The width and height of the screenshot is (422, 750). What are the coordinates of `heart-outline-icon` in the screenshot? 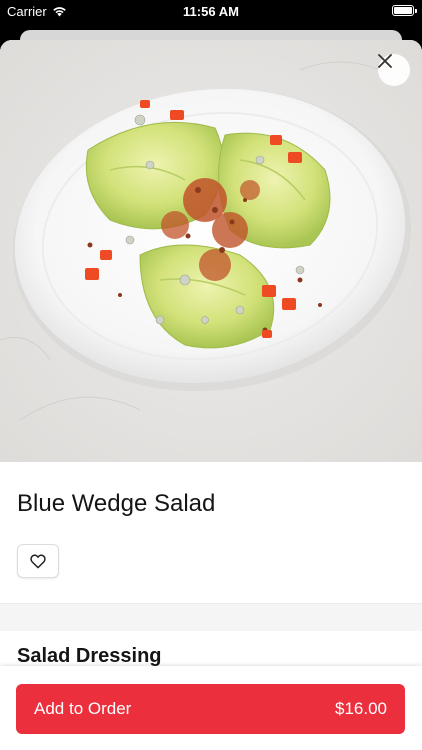 It's located at (38, 560).